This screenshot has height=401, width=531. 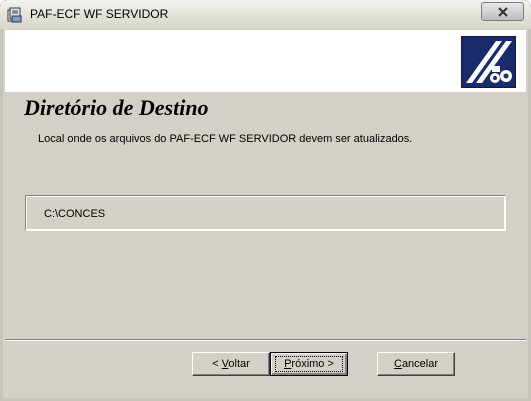 What do you see at coordinates (420, 364) in the screenshot?
I see `cancel-rest: ancelar` at bounding box center [420, 364].